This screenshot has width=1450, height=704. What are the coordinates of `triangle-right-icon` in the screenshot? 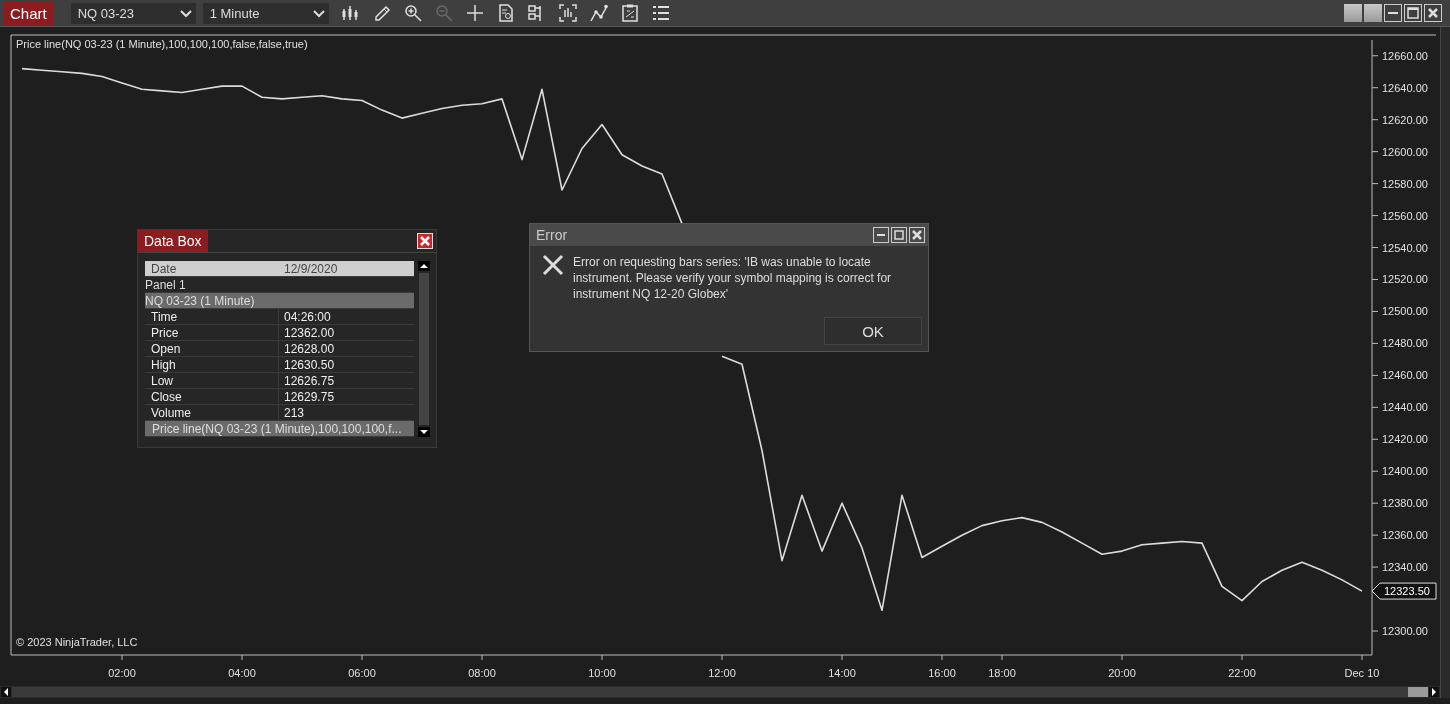 It's located at (1434, 692).